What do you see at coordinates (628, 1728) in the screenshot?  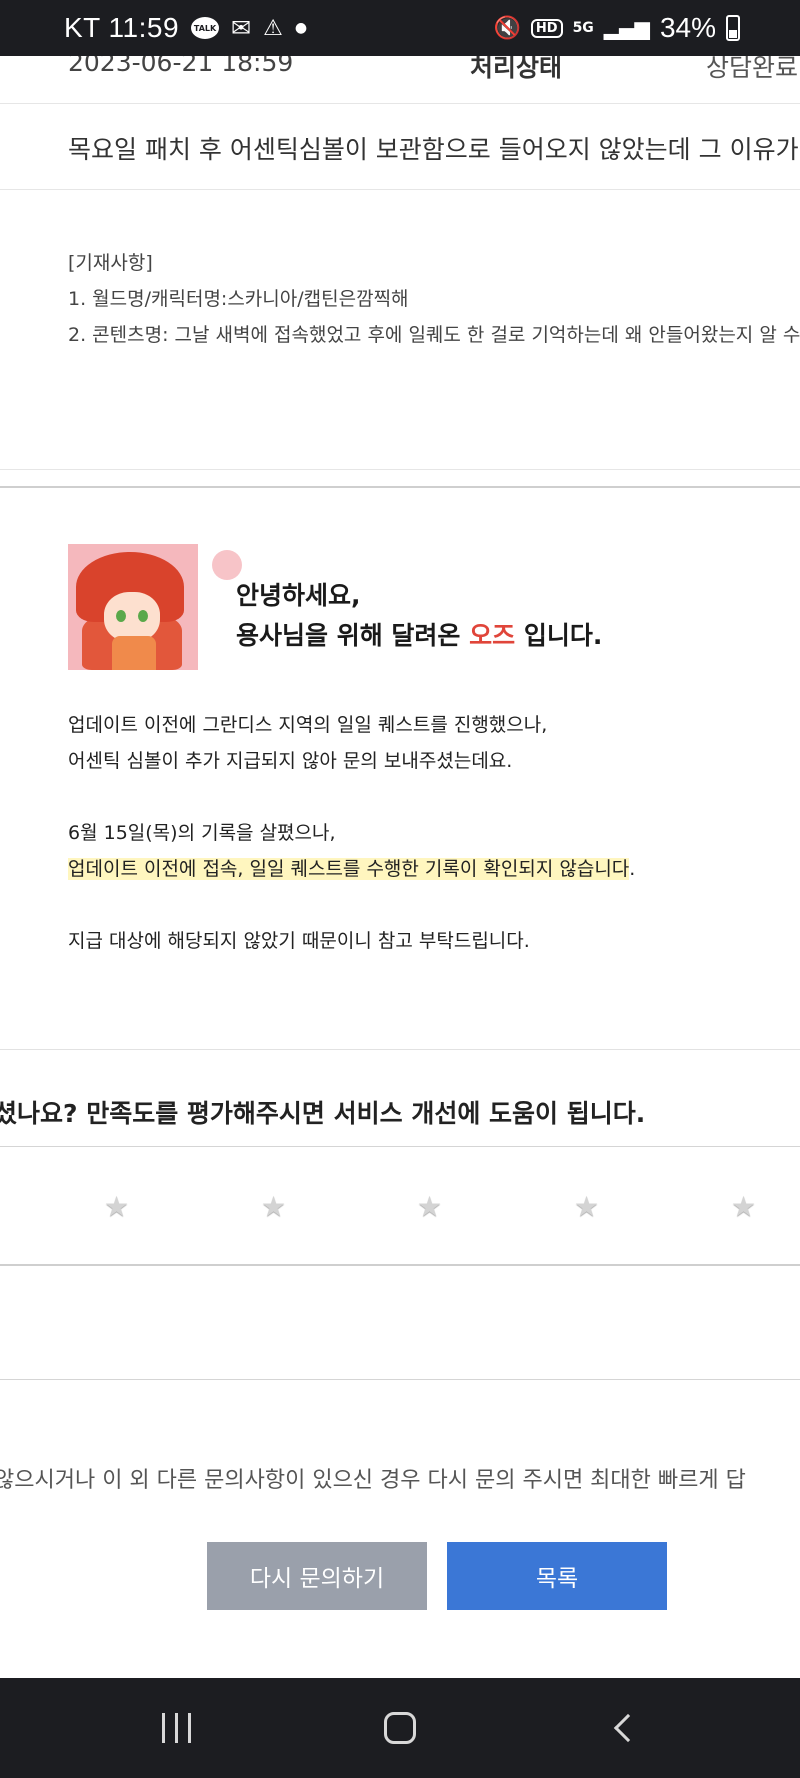 I see `back-icon` at bounding box center [628, 1728].